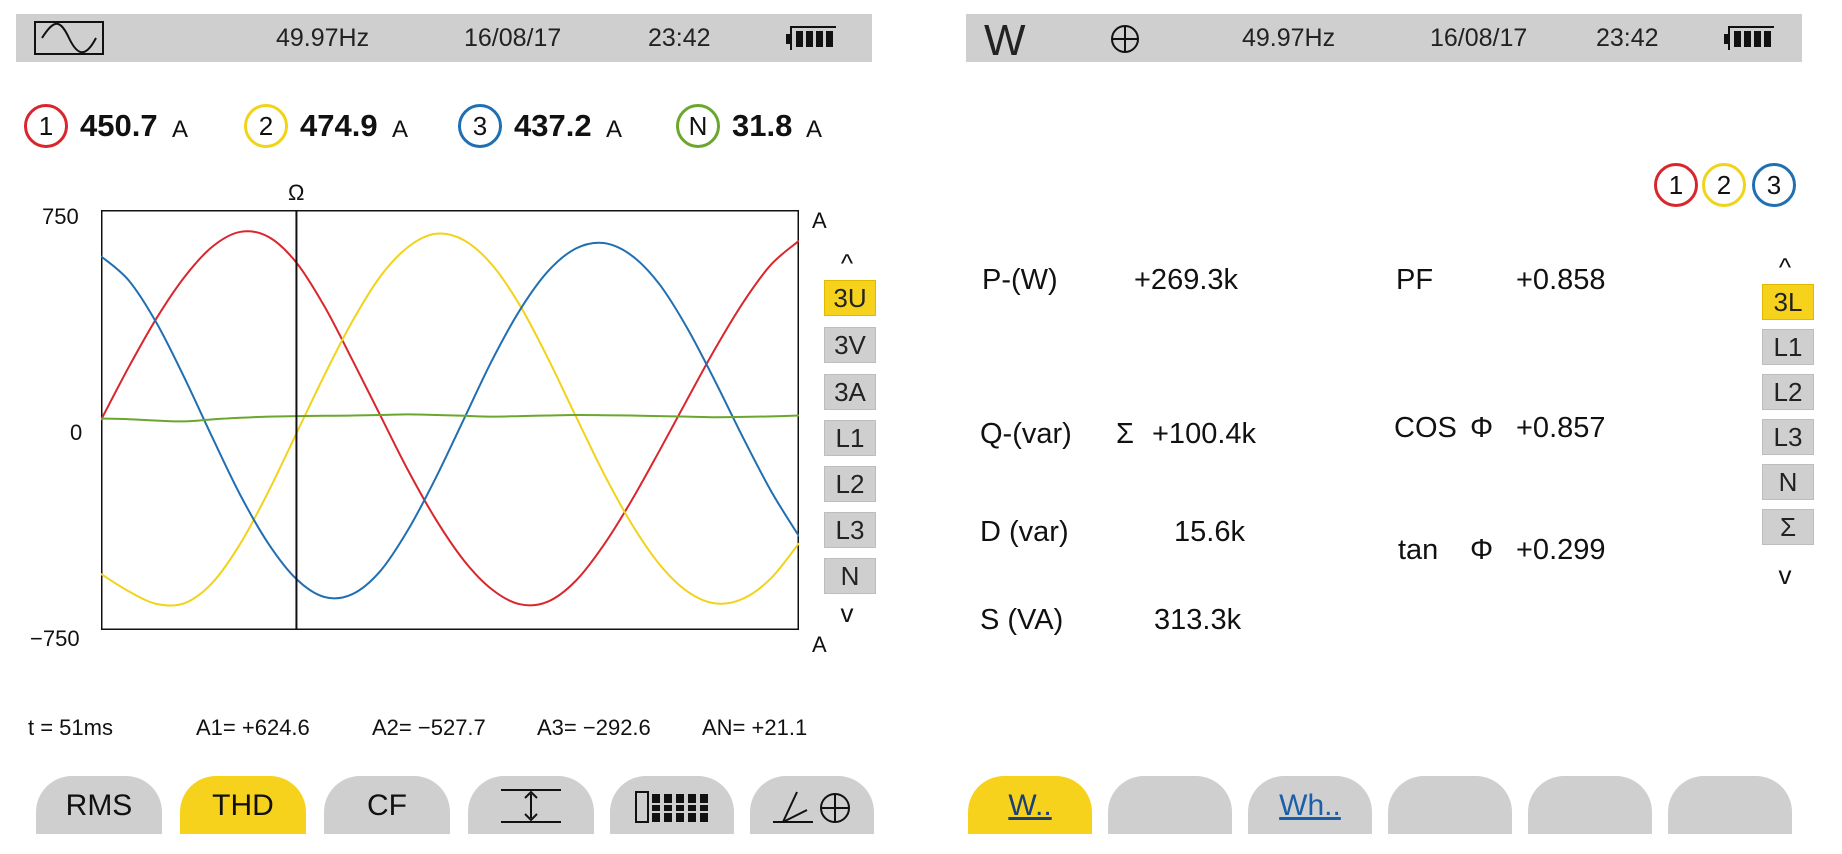 Image resolution: width=1842 pixels, height=854 pixels. Describe the element at coordinates (99, 805) in the screenshot. I see `tab-rms: RMS` at that location.